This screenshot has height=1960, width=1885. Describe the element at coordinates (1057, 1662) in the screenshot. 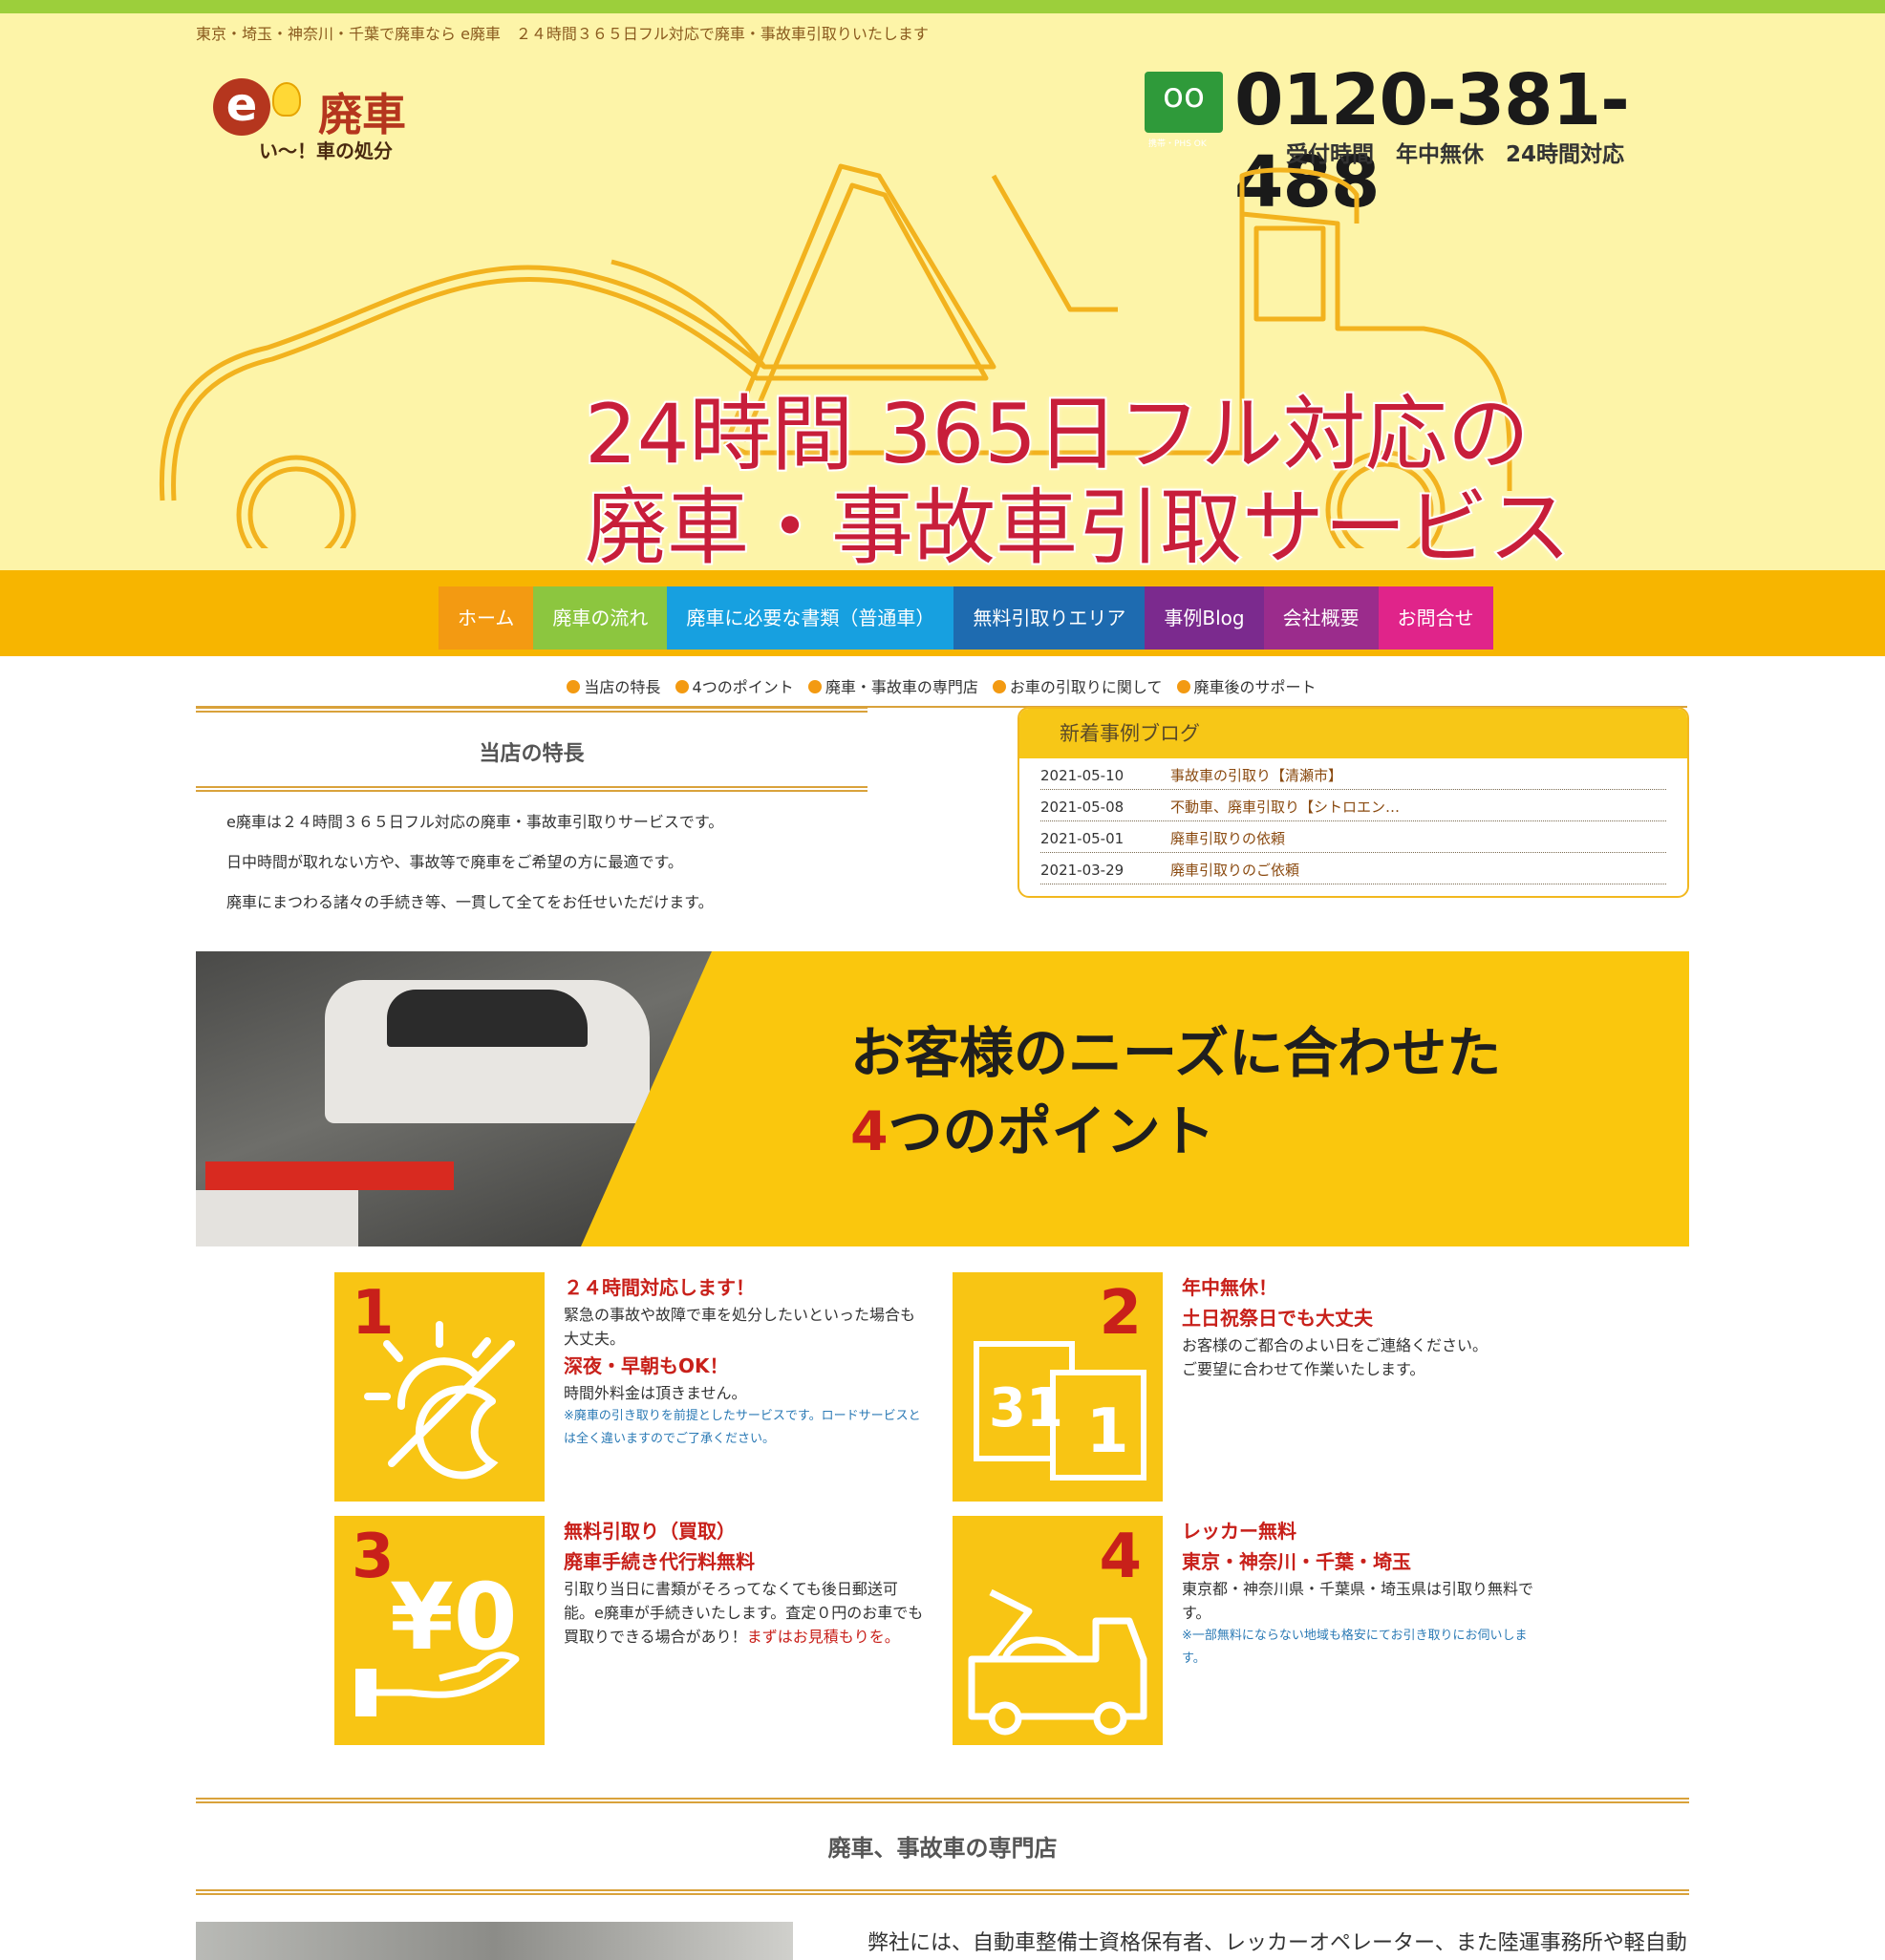

I see `tow-truck-icon` at that location.